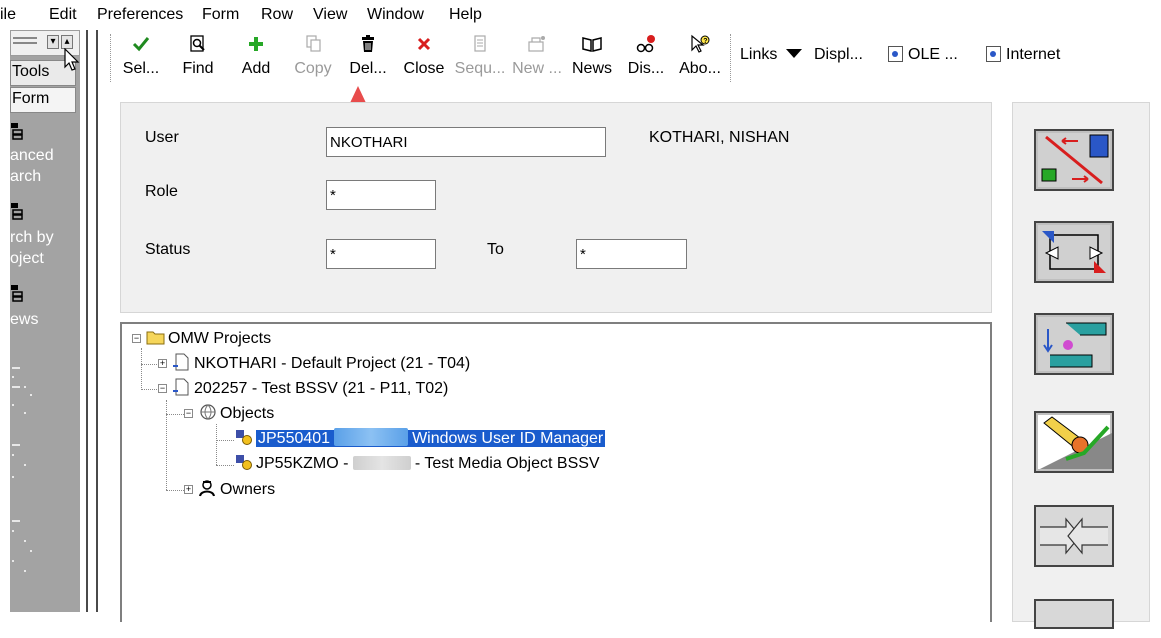 Image resolution: width=1161 pixels, height=638 pixels. I want to click on user-input, so click(466, 142).